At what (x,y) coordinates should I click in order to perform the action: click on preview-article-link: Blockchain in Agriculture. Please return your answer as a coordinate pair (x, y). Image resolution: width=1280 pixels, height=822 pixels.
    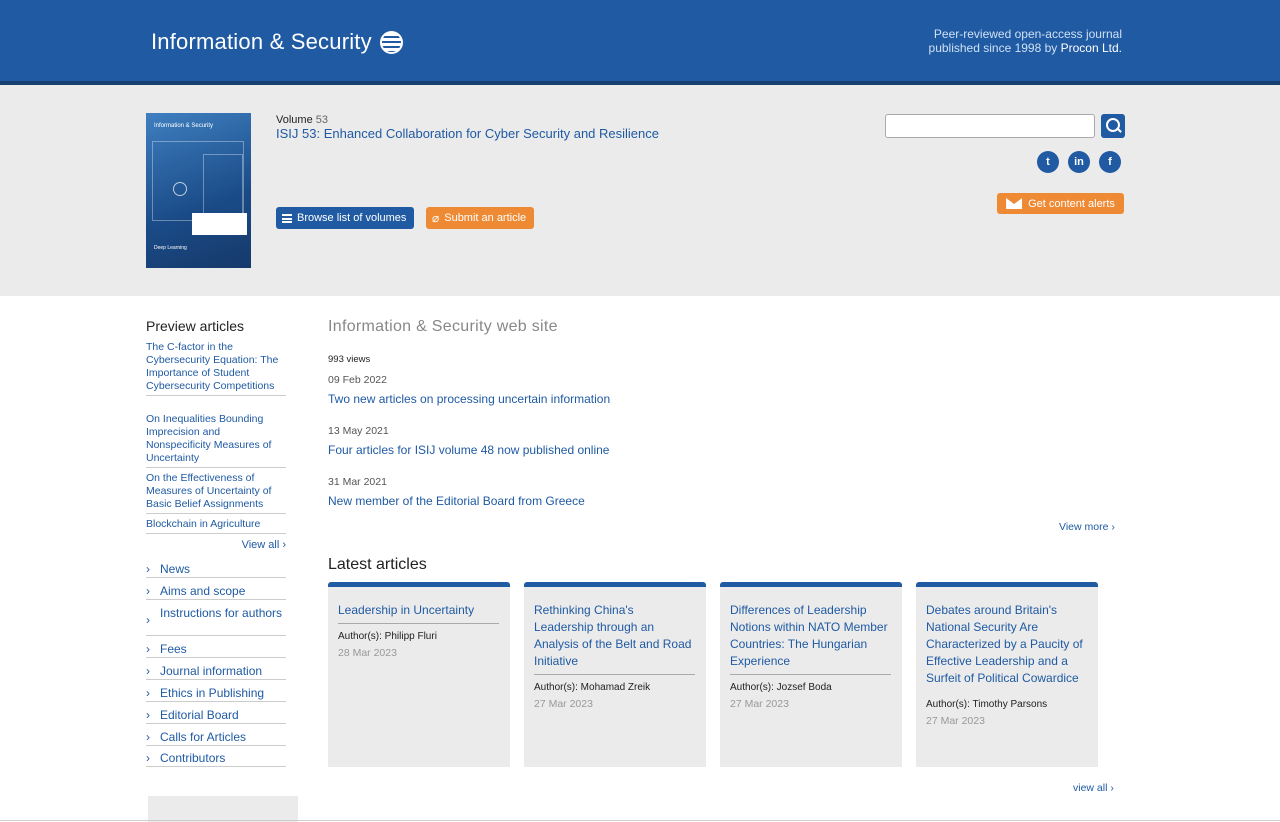
    Looking at the image, I should click on (216, 526).